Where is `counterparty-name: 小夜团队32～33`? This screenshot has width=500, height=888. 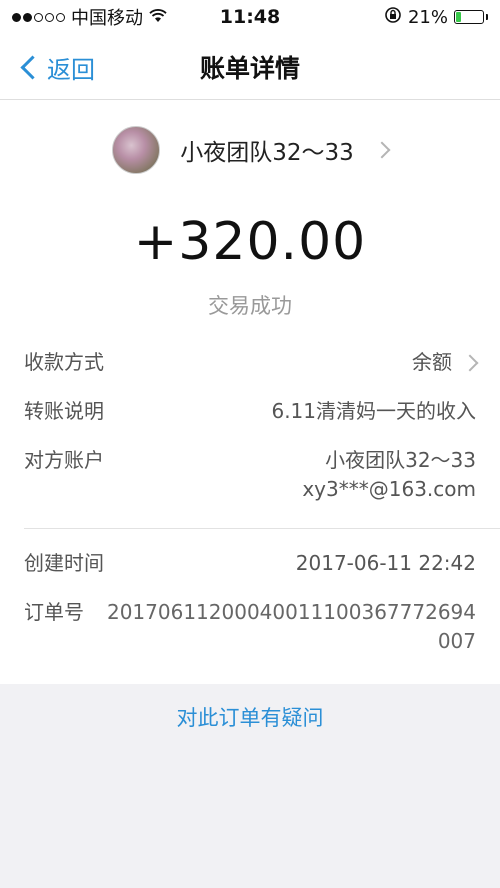 counterparty-name: 小夜团队32～33 is located at coordinates (400, 460).